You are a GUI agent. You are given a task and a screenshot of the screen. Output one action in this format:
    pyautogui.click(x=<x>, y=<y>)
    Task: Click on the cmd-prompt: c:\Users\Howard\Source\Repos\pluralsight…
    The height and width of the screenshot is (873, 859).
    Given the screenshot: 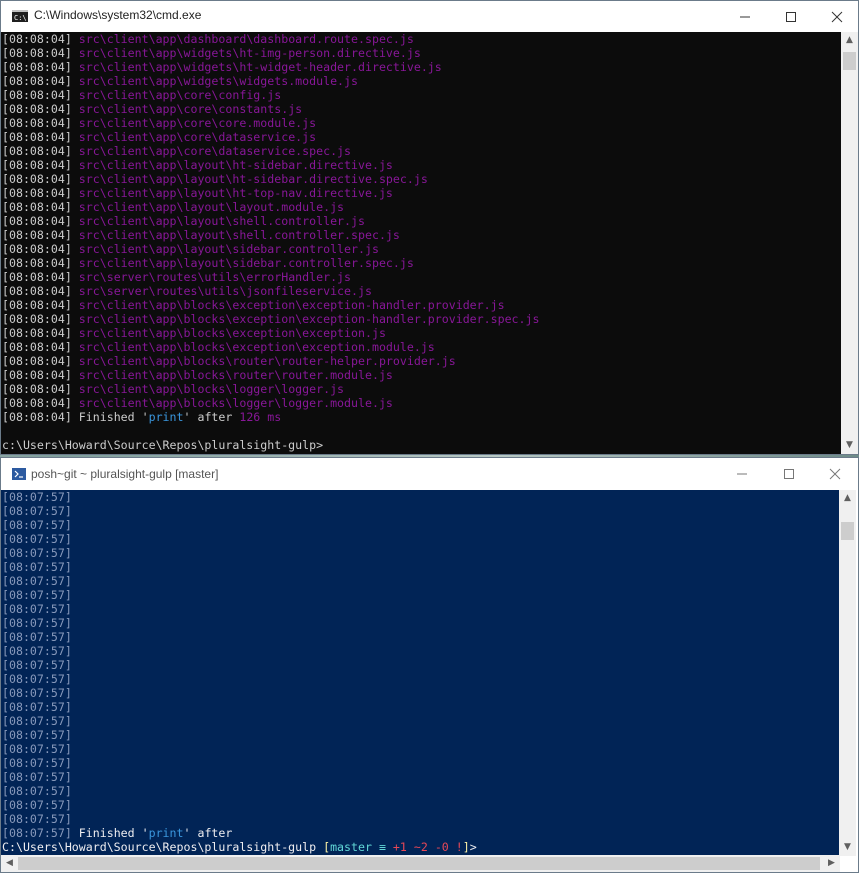 What is the action you would take?
    pyautogui.click(x=421, y=445)
    